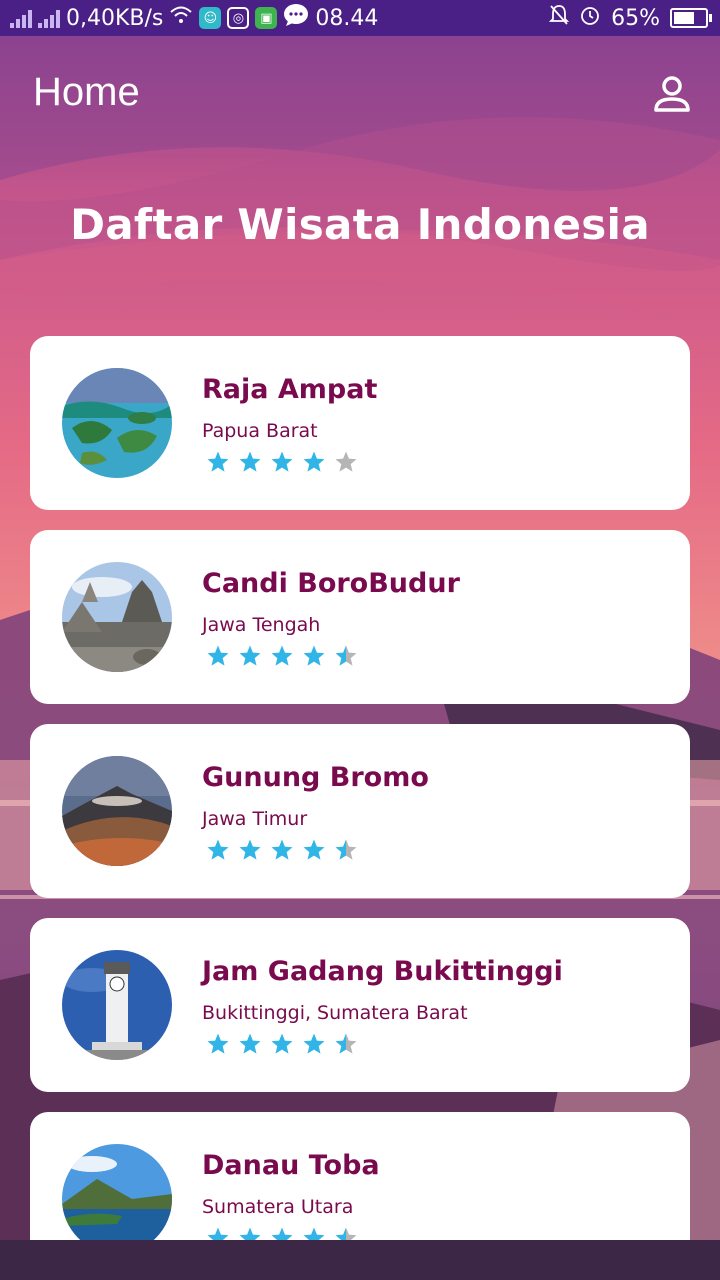  Describe the element at coordinates (691, 18) in the screenshot. I see `battery-icon` at that location.